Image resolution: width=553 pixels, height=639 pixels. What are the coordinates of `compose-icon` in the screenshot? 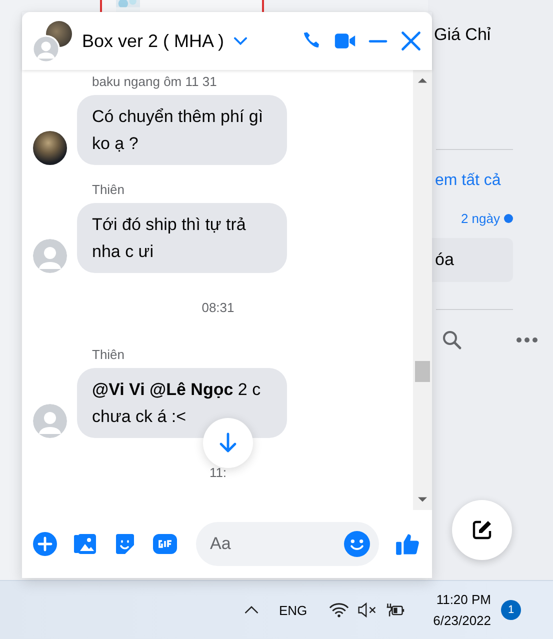 It's located at (482, 530).